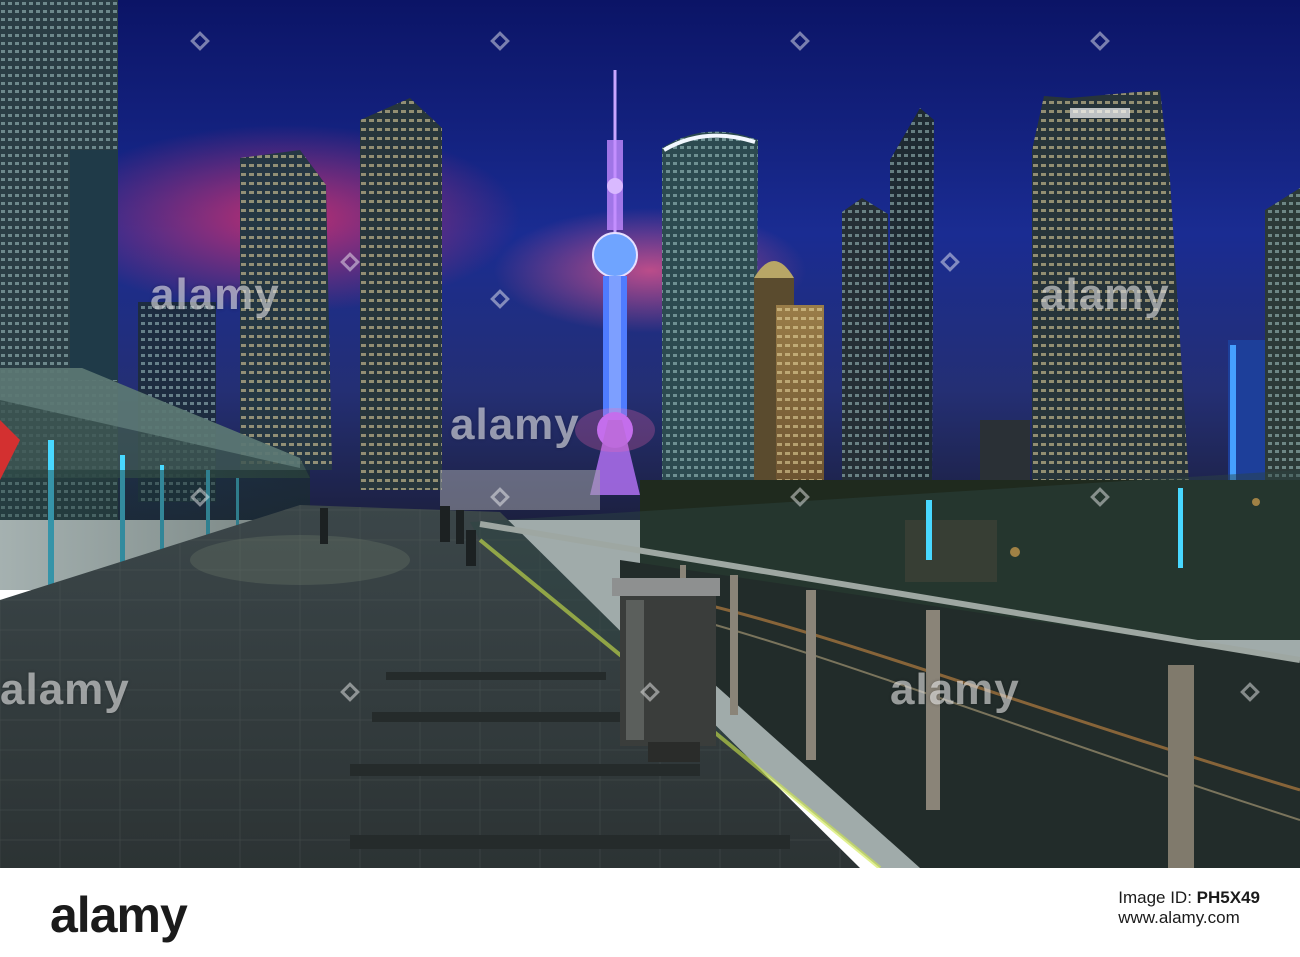 This screenshot has height=957, width=1300. What do you see at coordinates (119, 915) in the screenshot?
I see `alamy-logo: alamy` at bounding box center [119, 915].